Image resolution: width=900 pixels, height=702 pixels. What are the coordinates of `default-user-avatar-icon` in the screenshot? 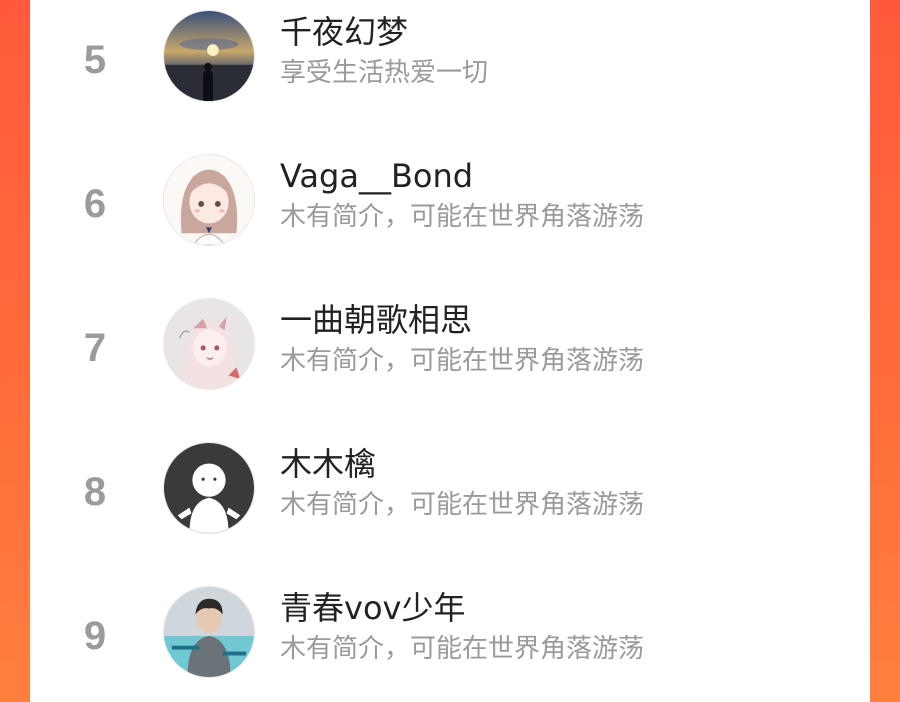 It's located at (209, 488).